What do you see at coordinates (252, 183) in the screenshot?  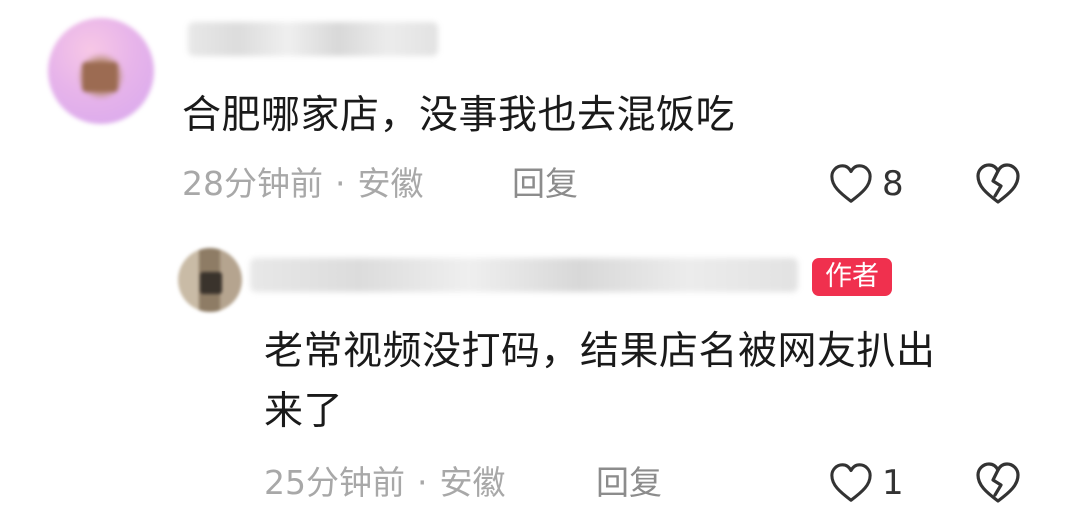 I see `comment-time: 28分钟前` at bounding box center [252, 183].